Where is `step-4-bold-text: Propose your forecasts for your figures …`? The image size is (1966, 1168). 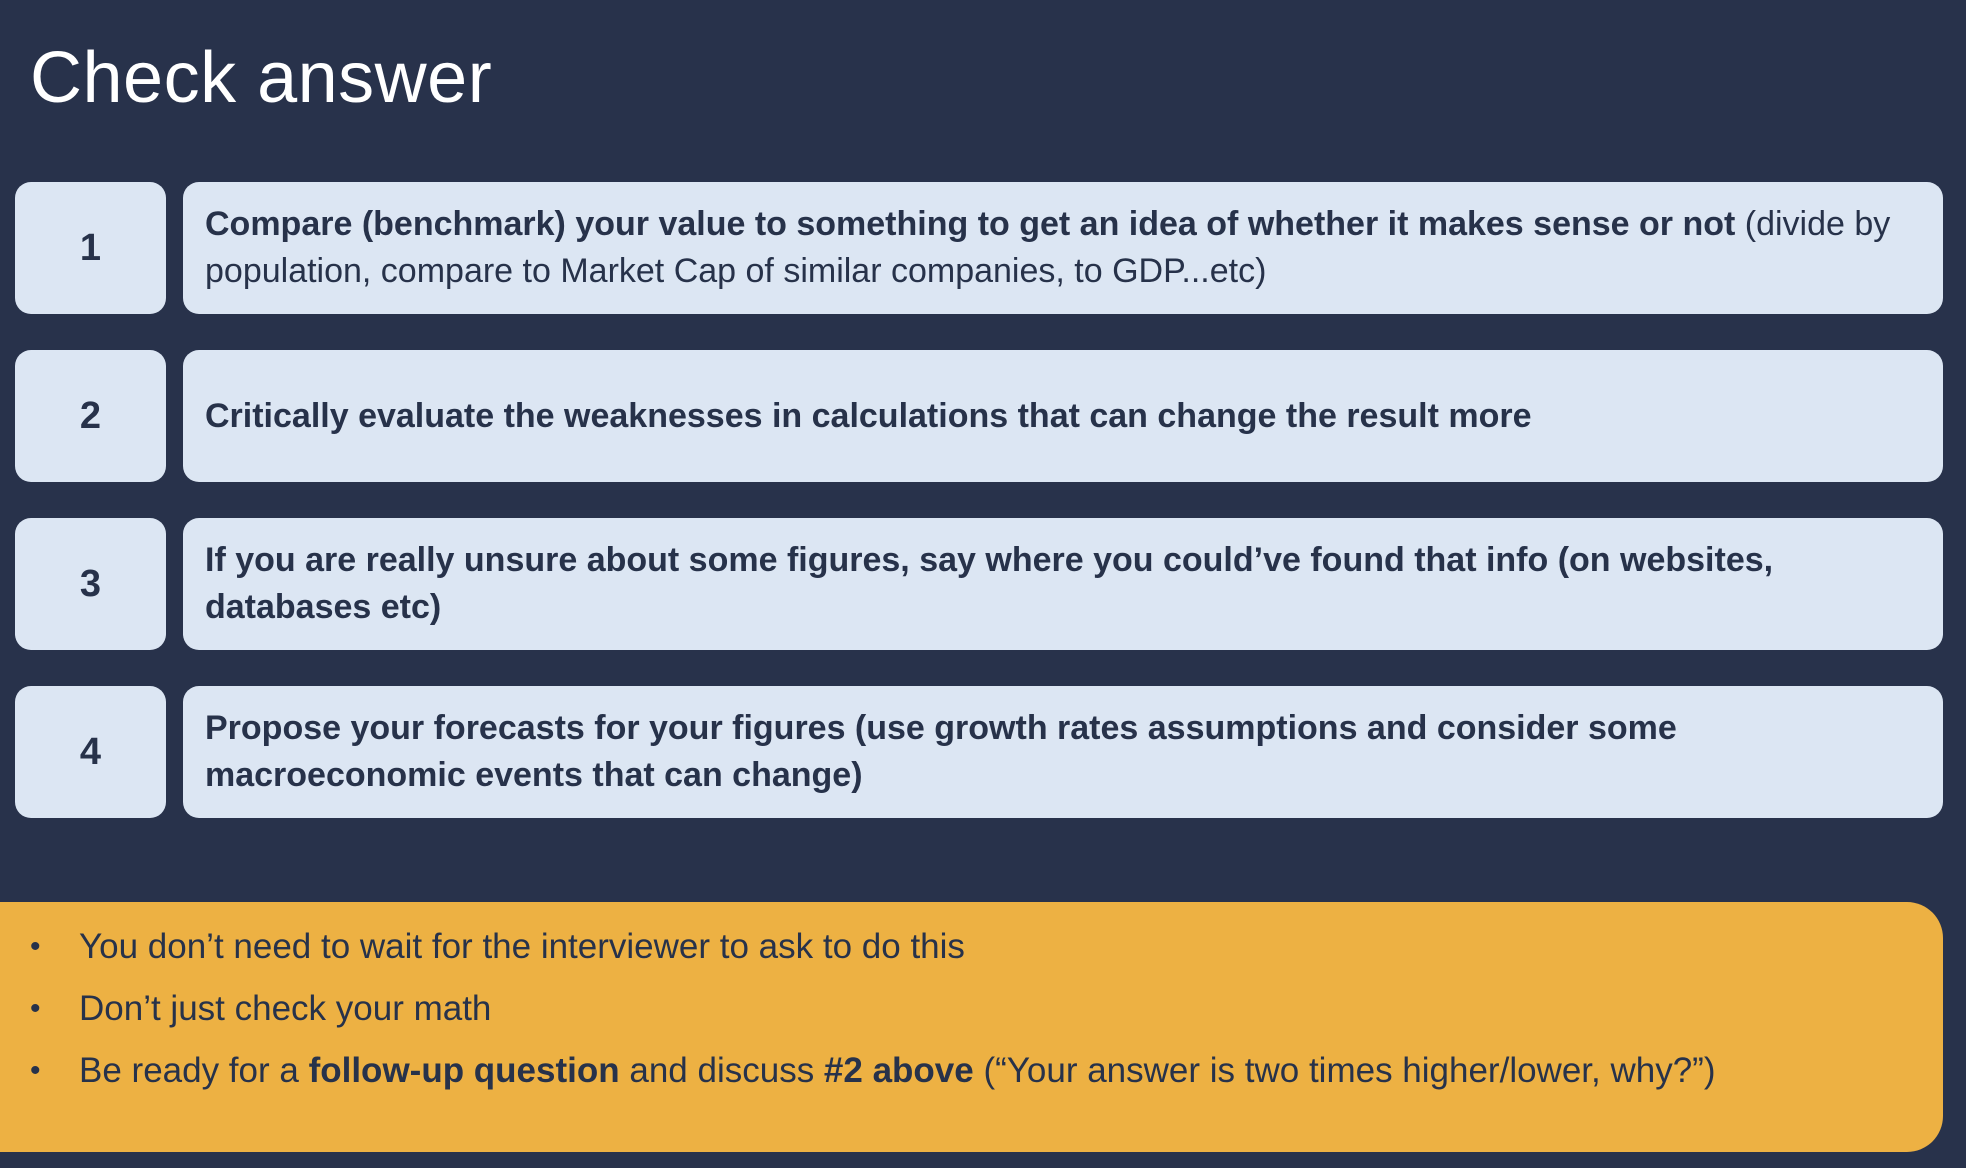
step-4-bold-text: Propose your forecasts for your figures … is located at coordinates (941, 751).